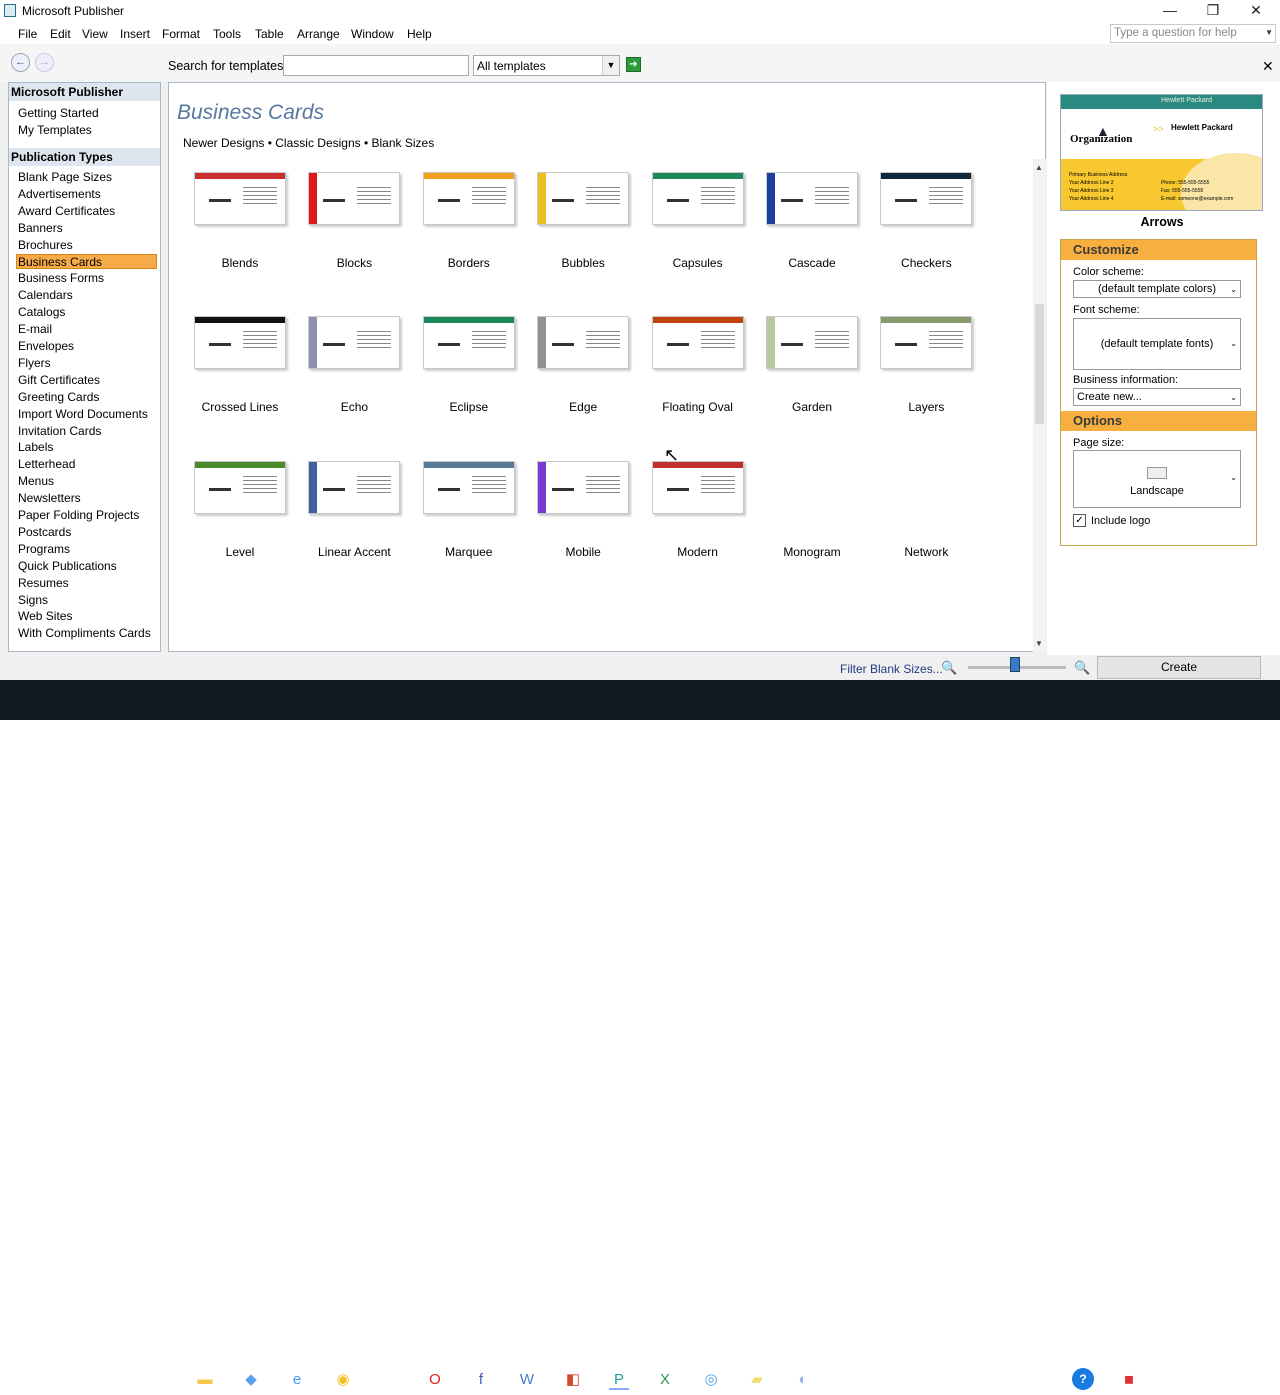 The image size is (1280, 1395). I want to click on vertical-scrollbar: ▲ ▼, so click(1039, 405).